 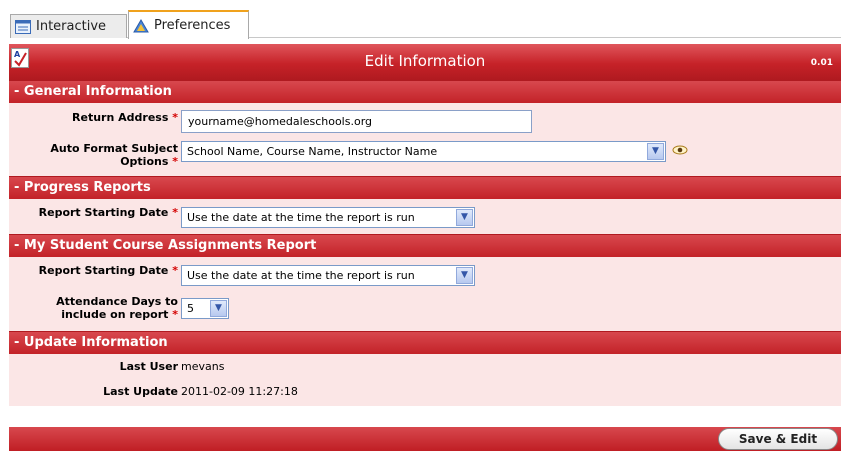 I want to click on last-user-row: Last User mevans, so click(x=425, y=367).